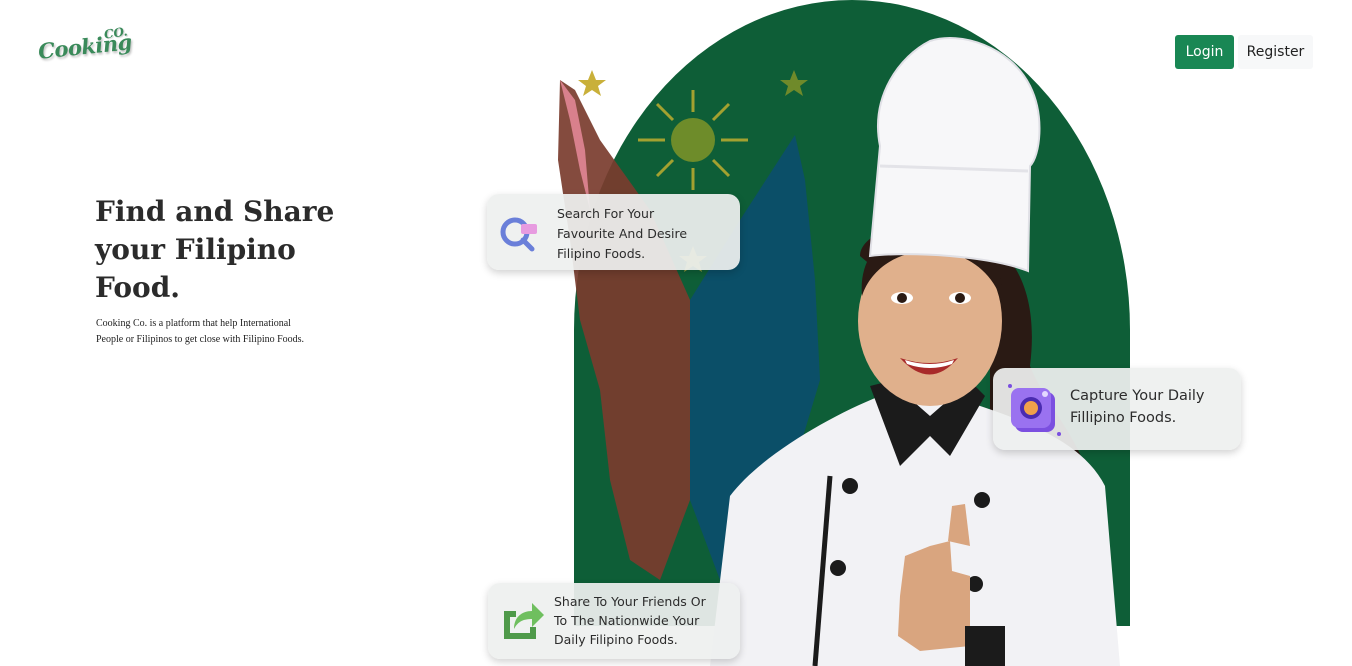 This screenshot has width=1352, height=666. Describe the element at coordinates (606, 213) in the screenshot. I see `feature-text-line: Search For Your` at that location.